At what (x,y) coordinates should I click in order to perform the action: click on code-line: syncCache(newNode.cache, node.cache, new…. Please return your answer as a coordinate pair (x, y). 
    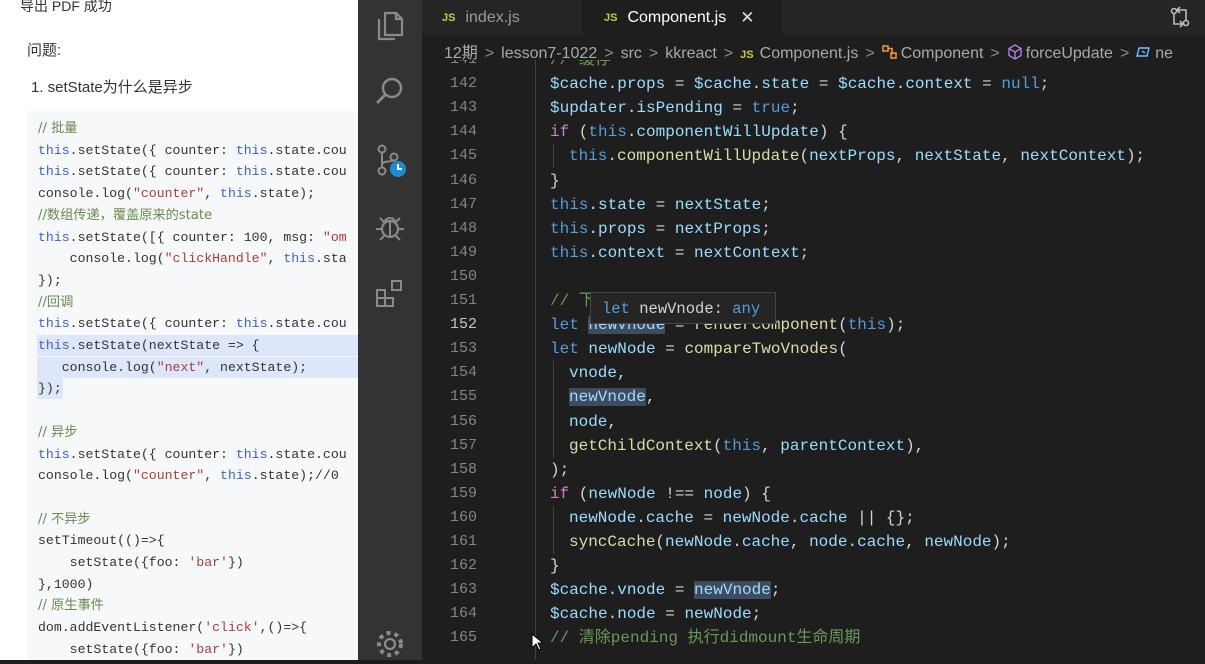
    Looking at the image, I should click on (790, 542).